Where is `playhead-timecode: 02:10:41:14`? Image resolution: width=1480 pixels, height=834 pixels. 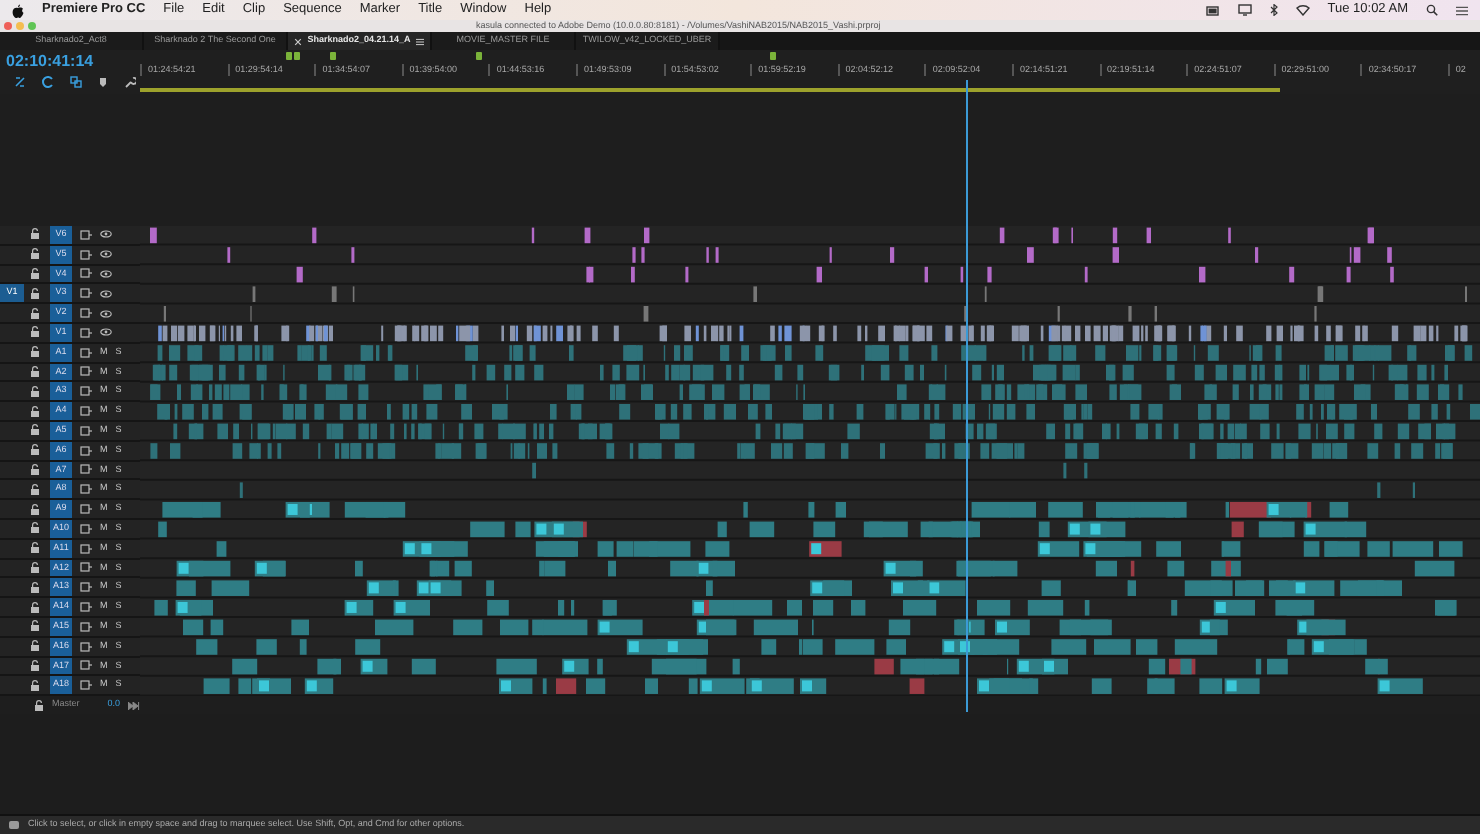
playhead-timecode: 02:10:41:14 is located at coordinates (70, 62).